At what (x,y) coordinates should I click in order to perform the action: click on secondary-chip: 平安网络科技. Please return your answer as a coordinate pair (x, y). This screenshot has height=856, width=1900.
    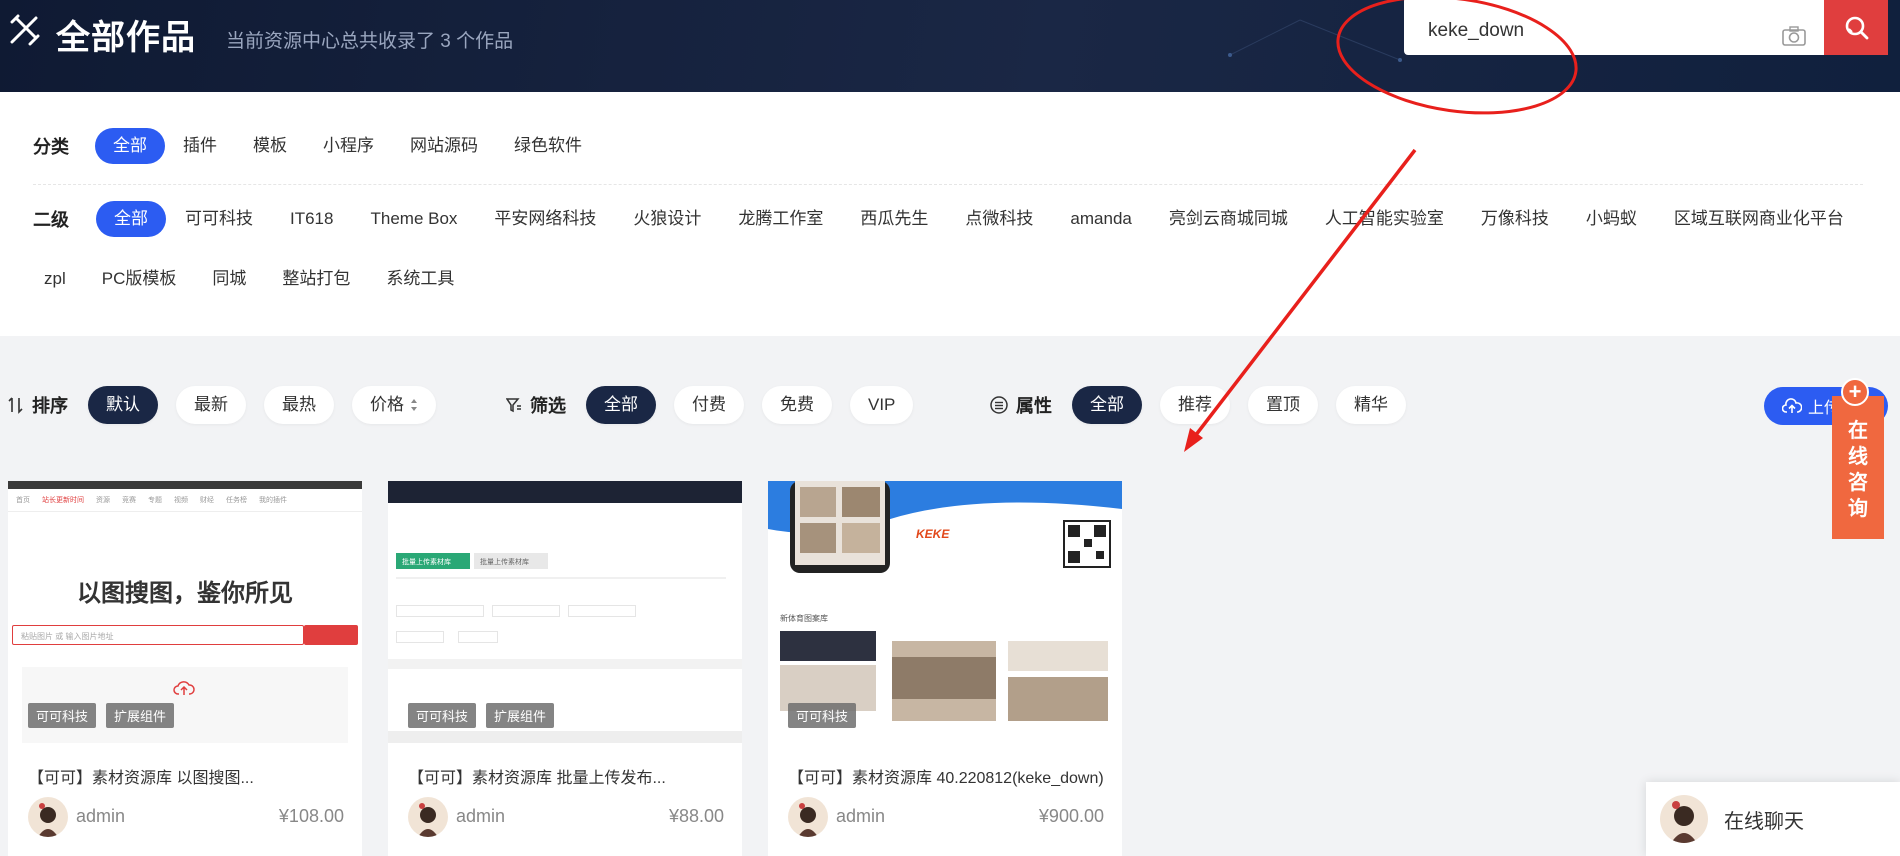
    Looking at the image, I should click on (545, 219).